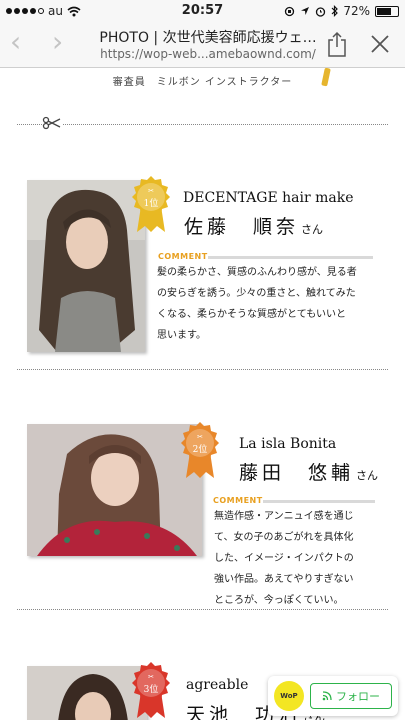 The height and width of the screenshot is (720, 405). I want to click on salon-name-2: La isla Bonita, so click(288, 444).